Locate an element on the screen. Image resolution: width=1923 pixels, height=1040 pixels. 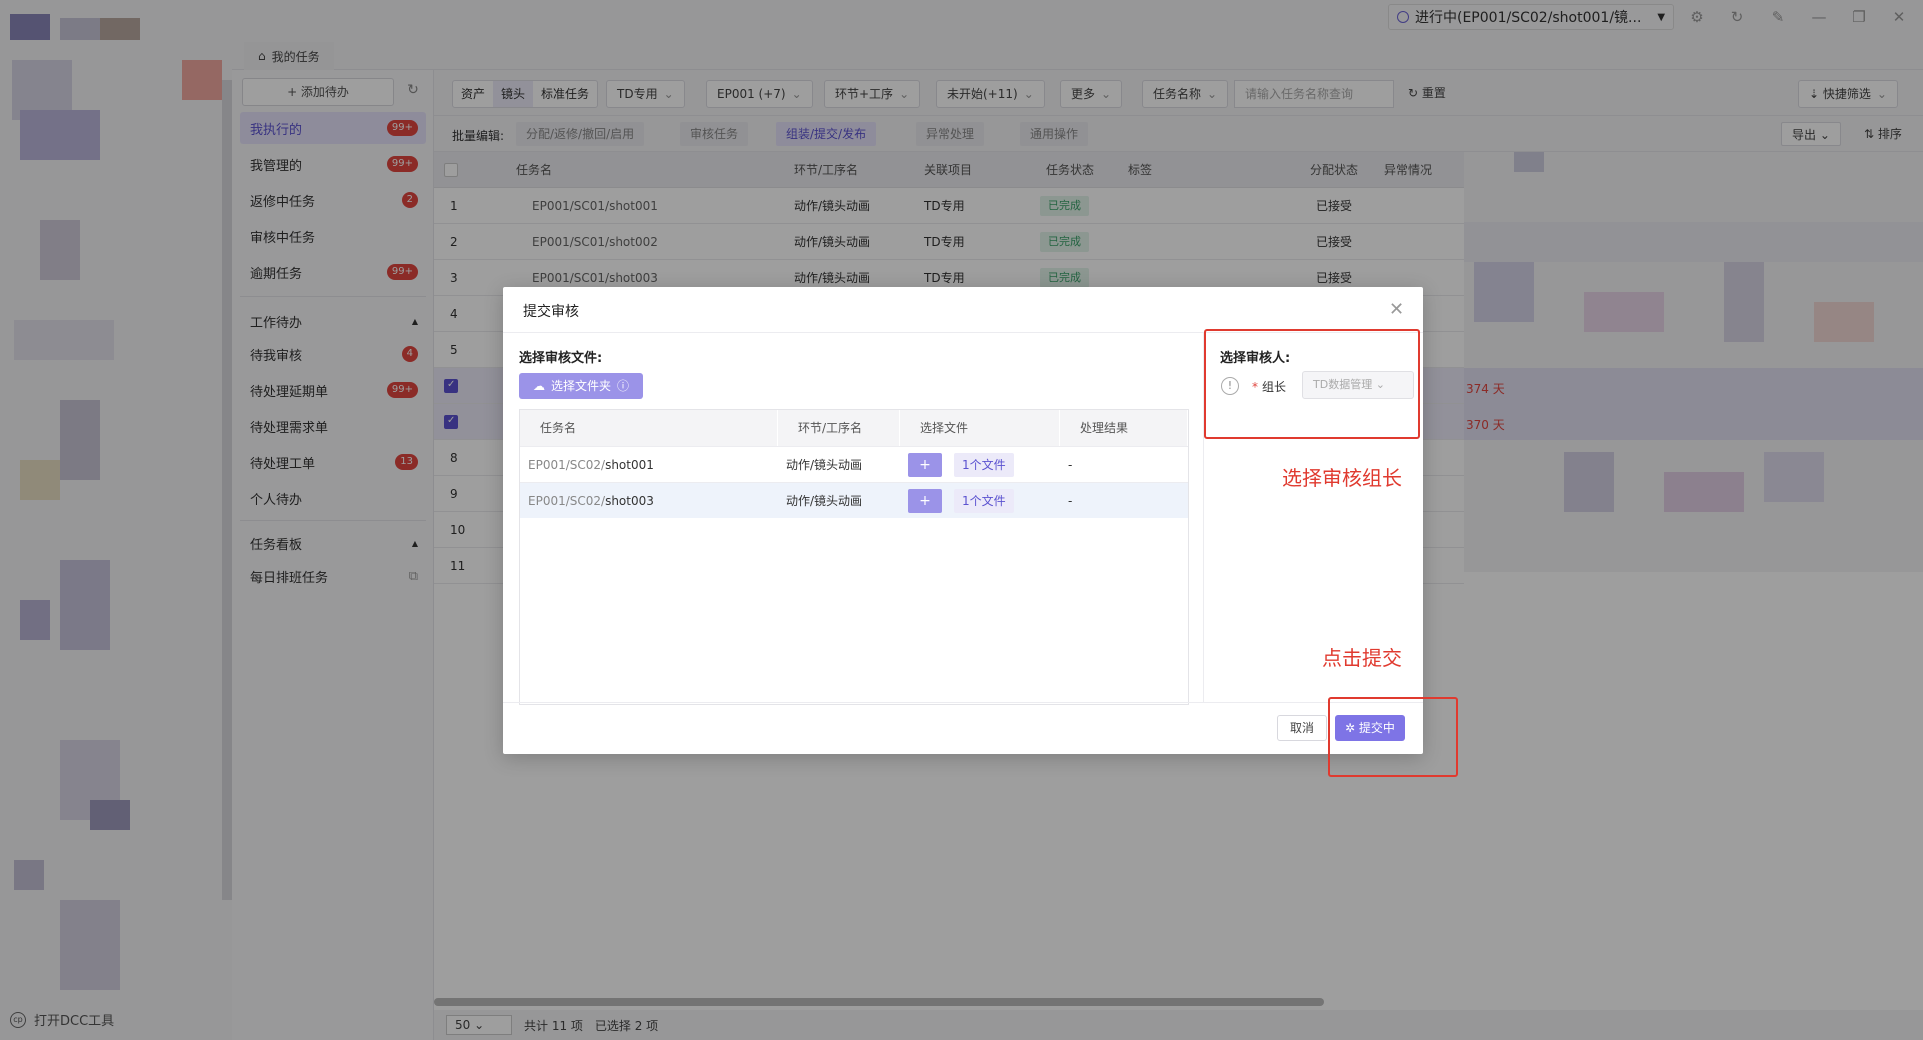
select-folder-label: 选择文件夹 is located at coordinates (581, 386).